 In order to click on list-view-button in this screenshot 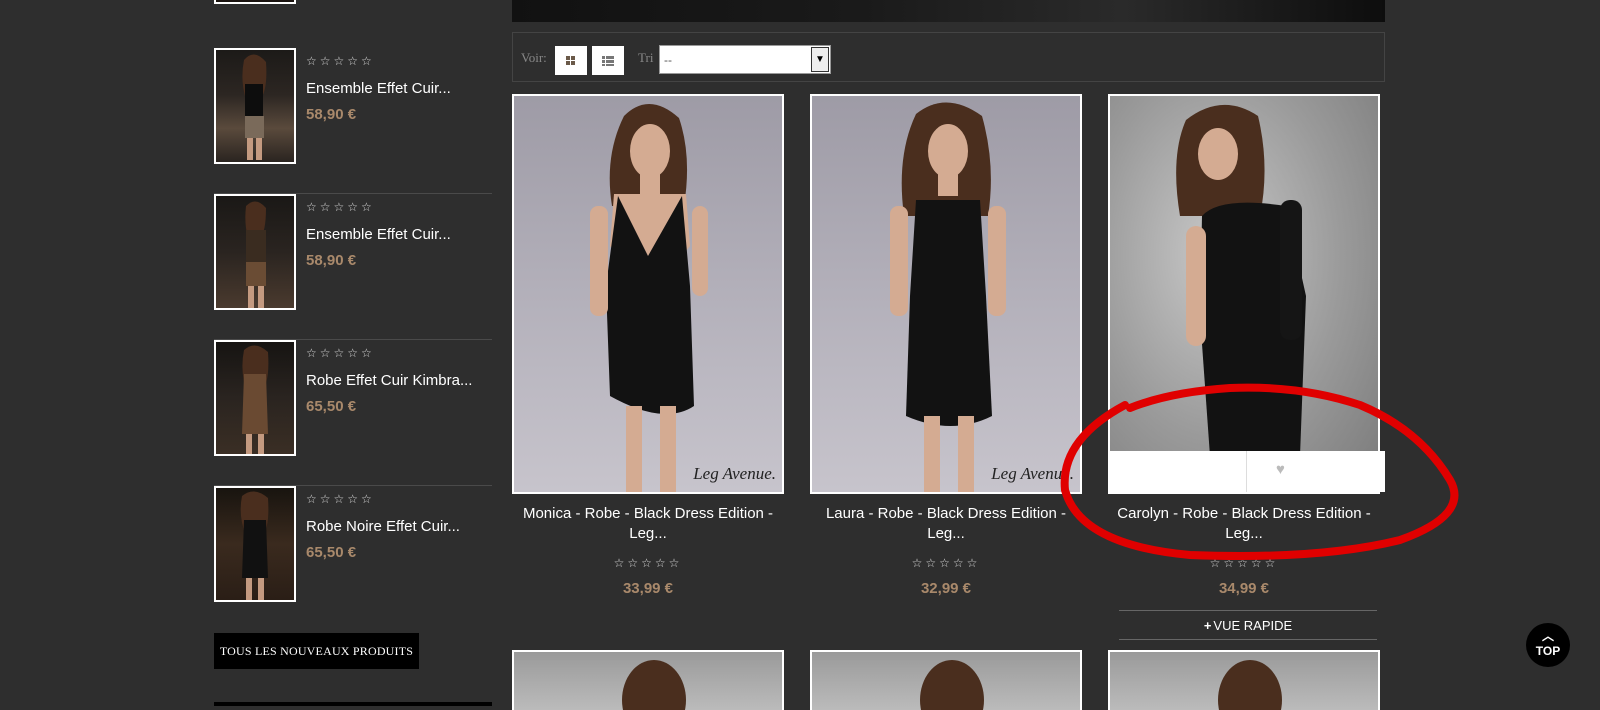, I will do `click(608, 60)`.